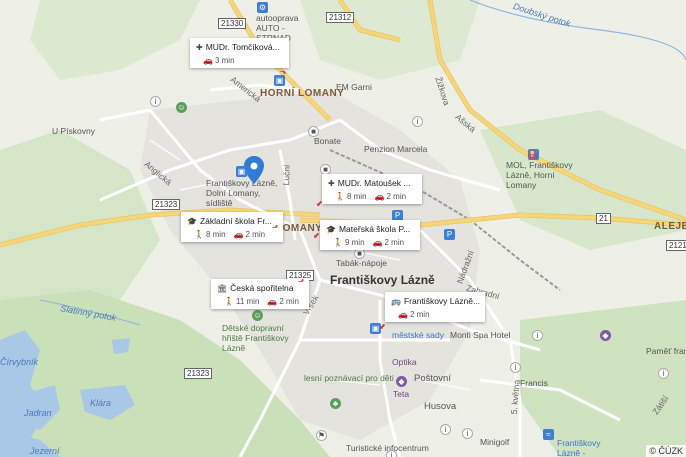 The image size is (686, 457). What do you see at coordinates (255, 338) in the screenshot?
I see `place-label-detske-hriste: Dětské dopravní hřiště Františkovy Lázně` at bounding box center [255, 338].